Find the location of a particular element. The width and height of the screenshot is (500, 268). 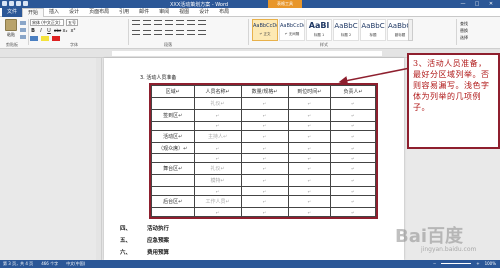

language: 中文(中国) is located at coordinates (75, 264).